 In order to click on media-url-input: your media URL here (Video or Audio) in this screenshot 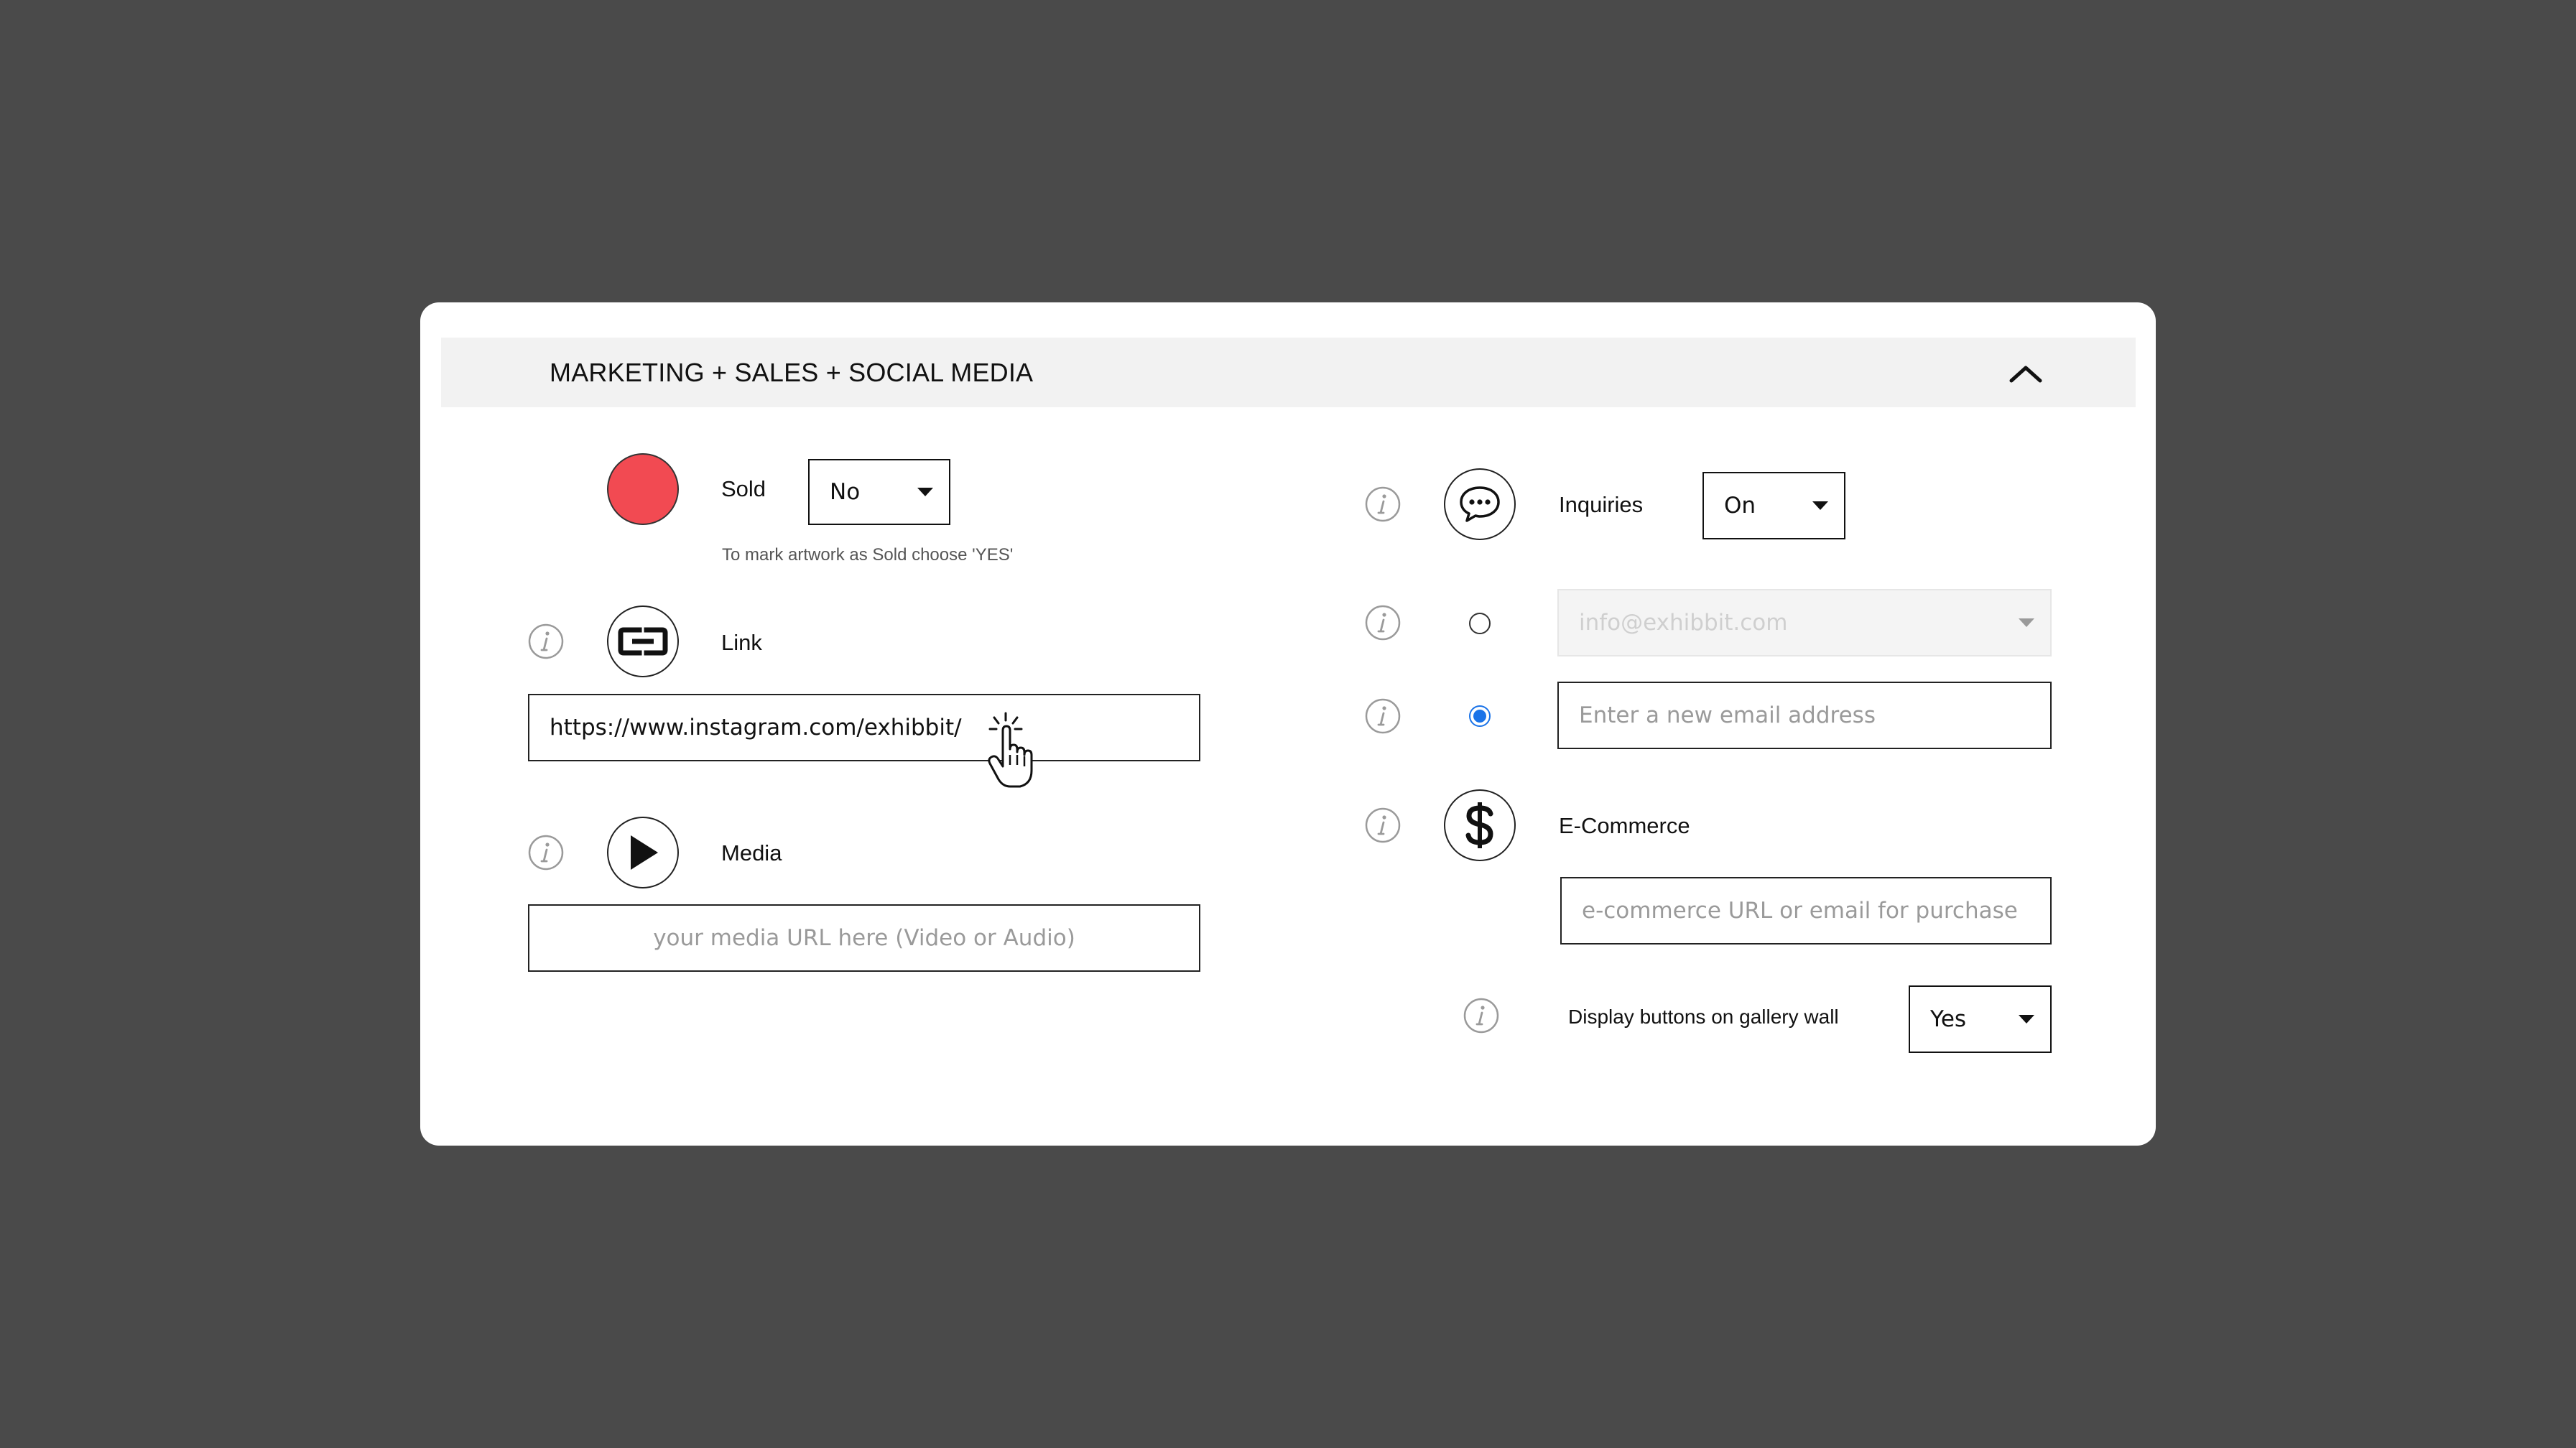, I will do `click(864, 938)`.